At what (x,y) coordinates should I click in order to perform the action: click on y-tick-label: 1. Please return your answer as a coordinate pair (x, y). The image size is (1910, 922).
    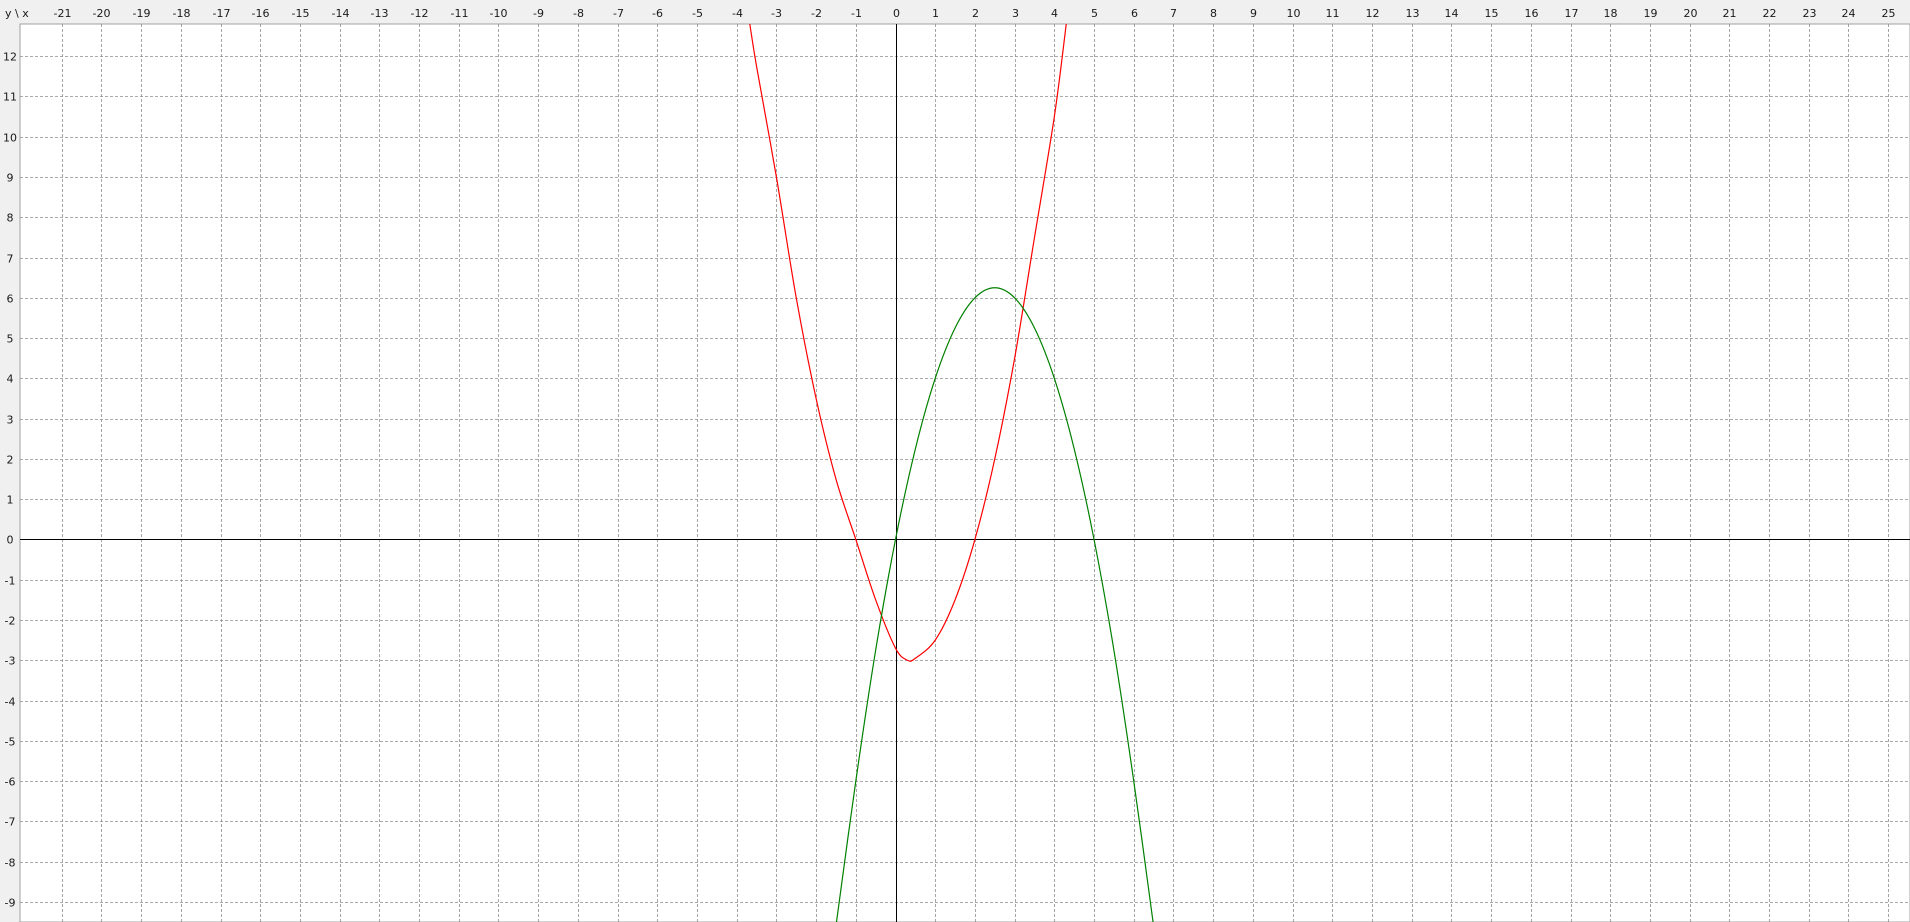
    Looking at the image, I should click on (10, 500).